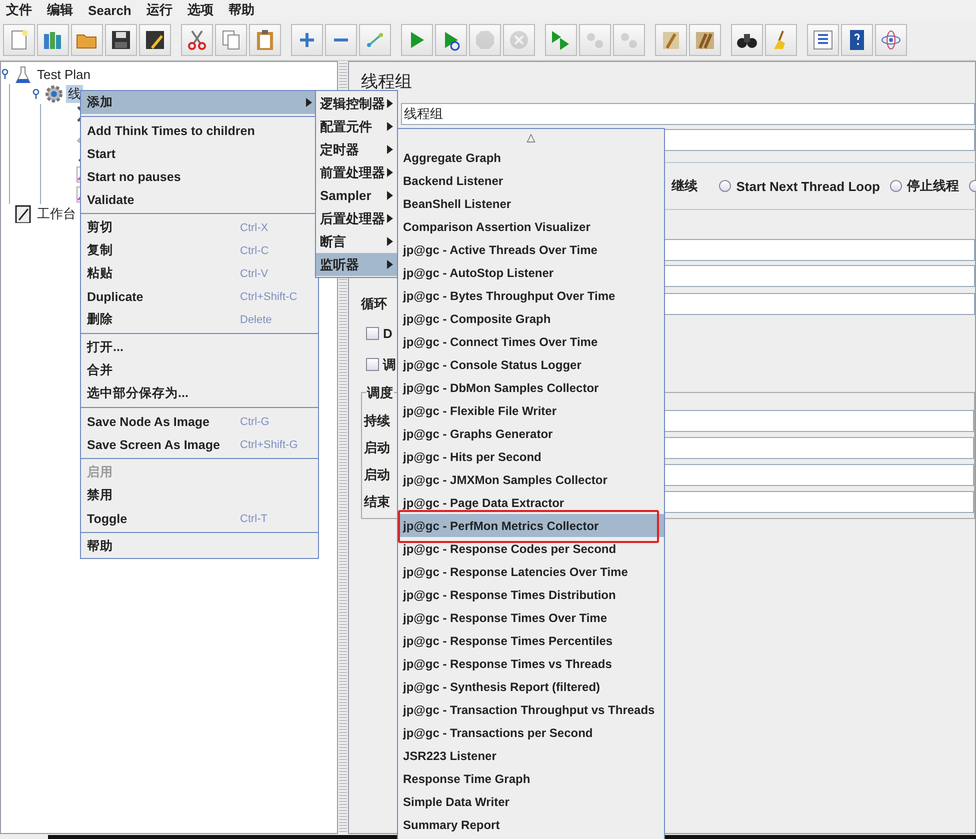 This screenshot has width=976, height=839. I want to click on menu-item: 配置元件, so click(356, 126).